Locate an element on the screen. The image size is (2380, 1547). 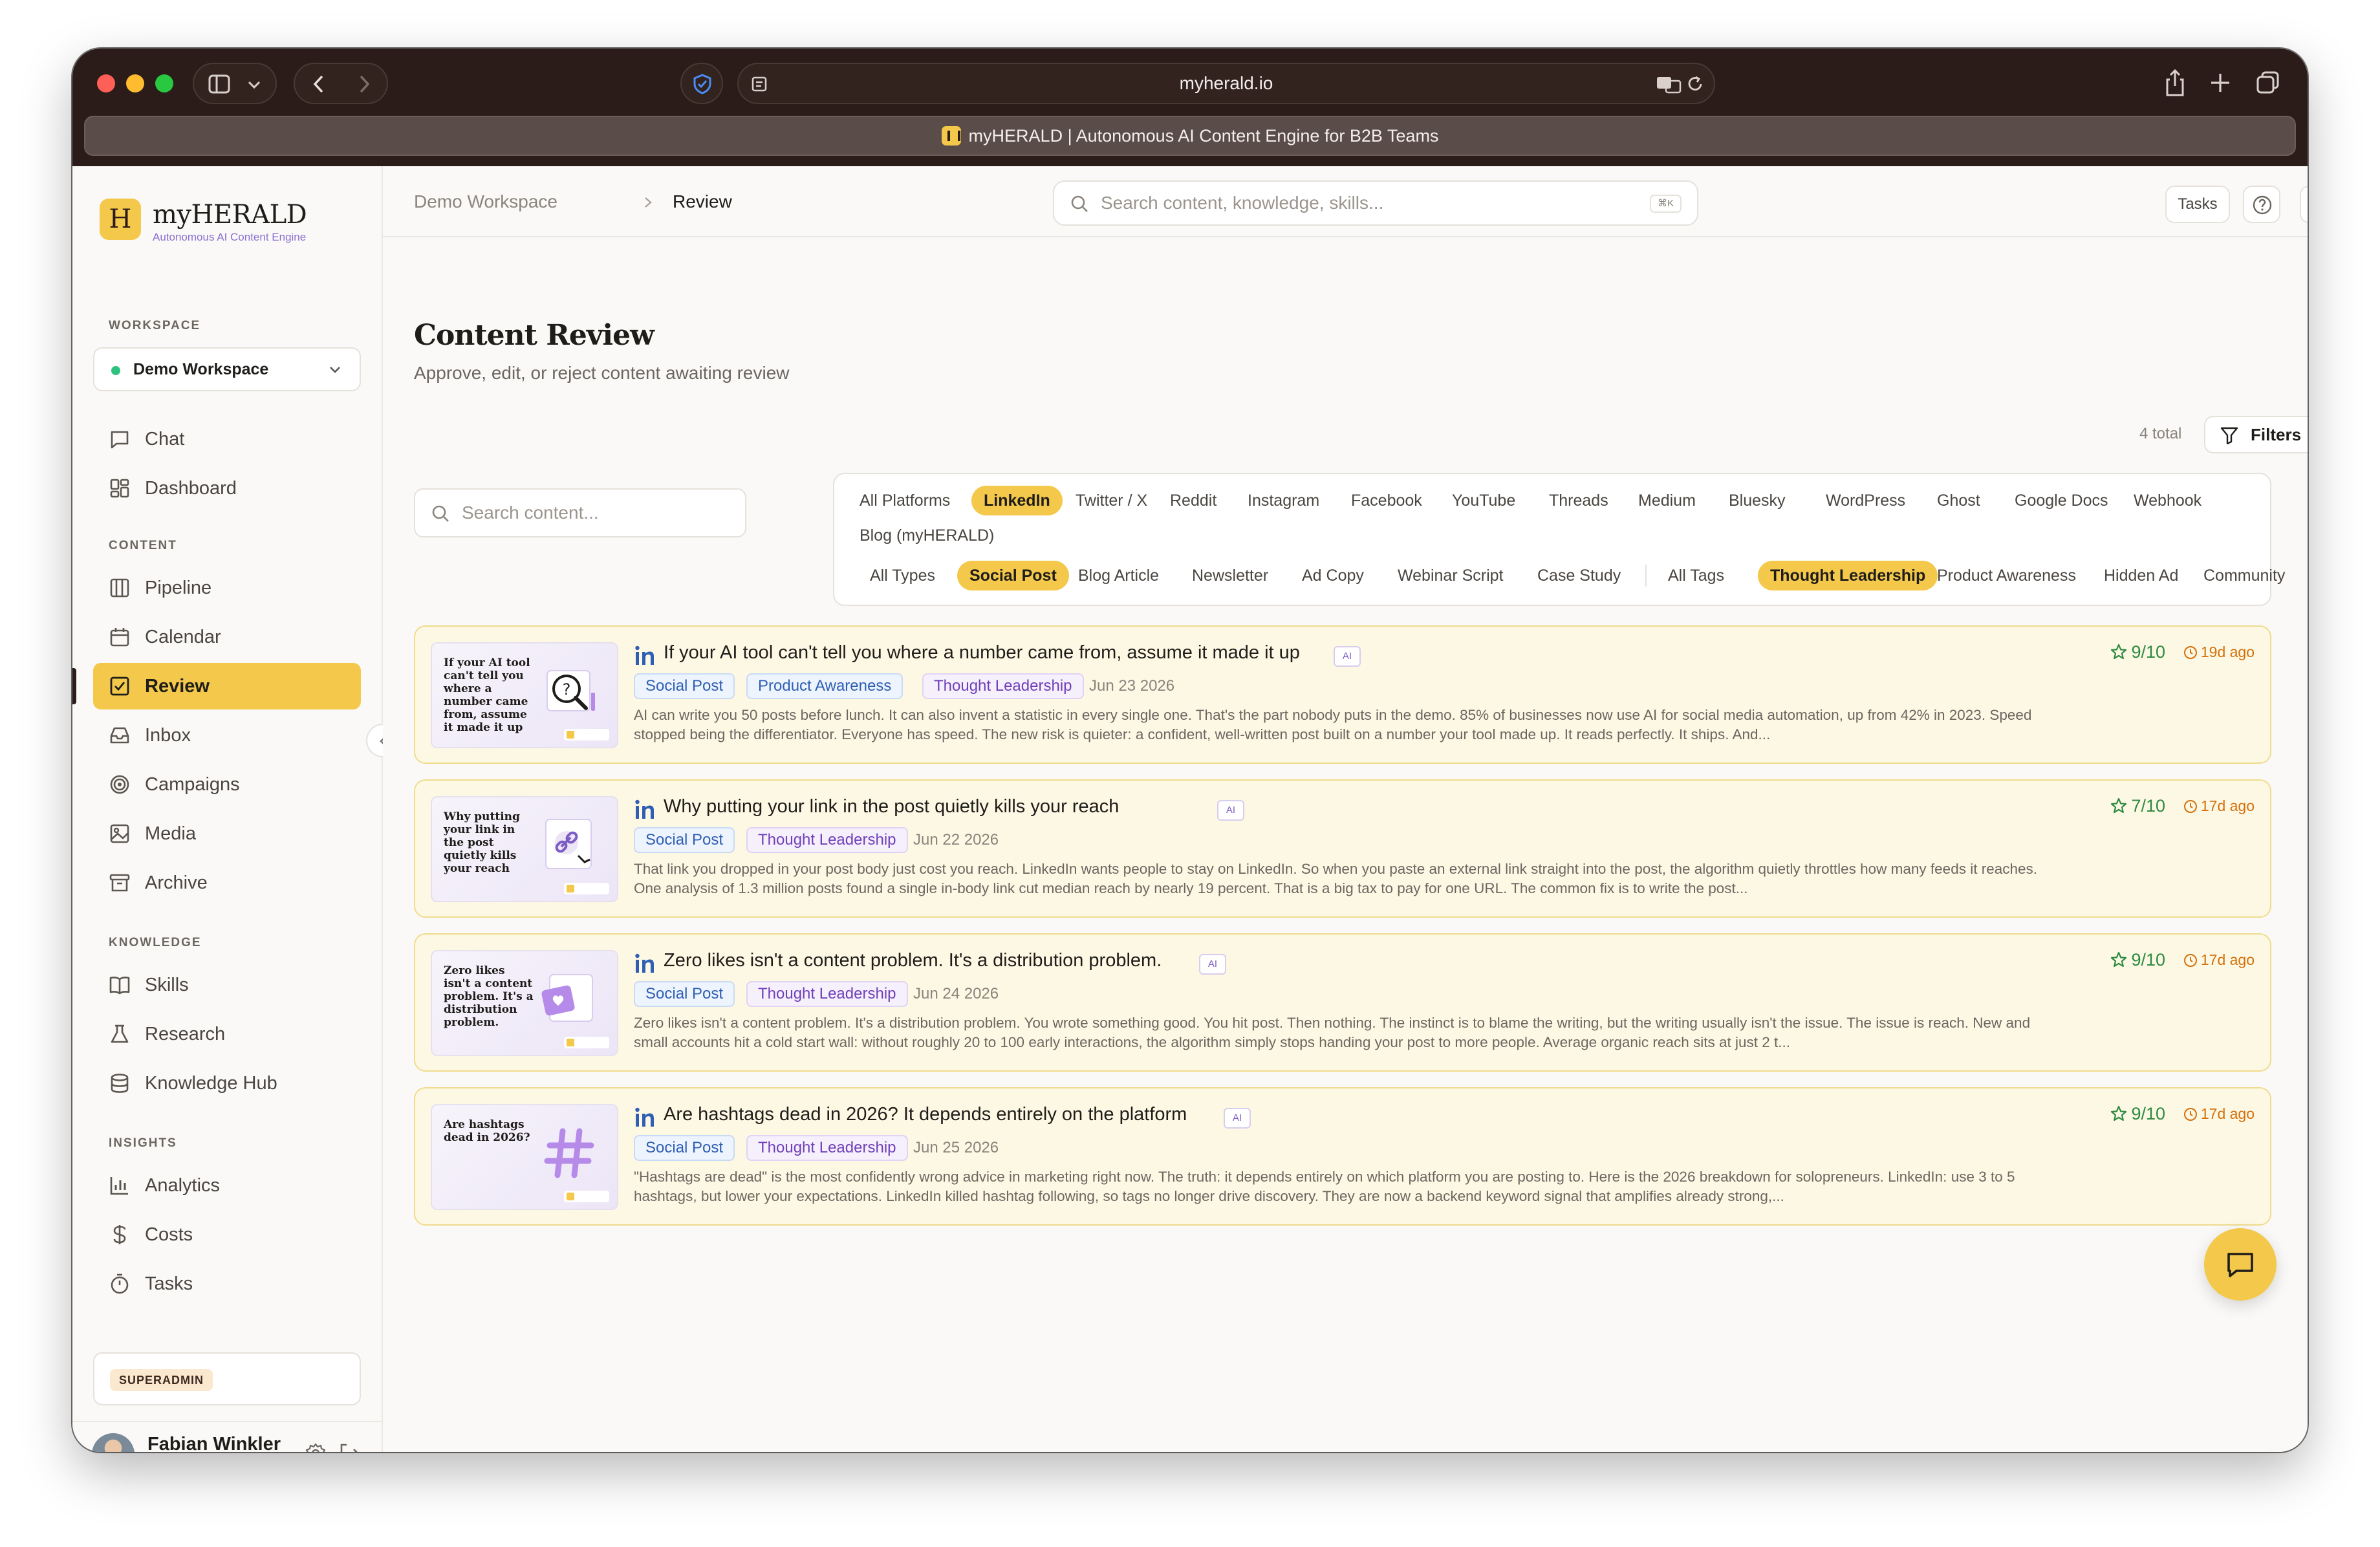
platform-chip-ghost: Ghost is located at coordinates (1959, 500).